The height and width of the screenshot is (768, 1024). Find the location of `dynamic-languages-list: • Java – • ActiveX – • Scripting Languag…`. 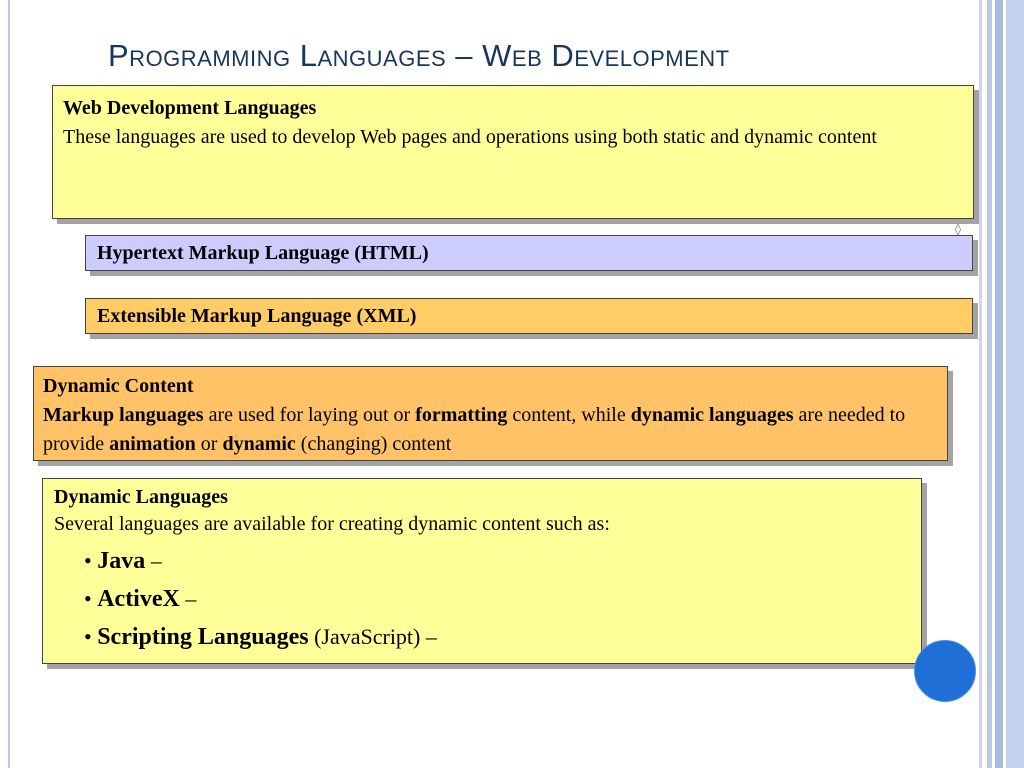

dynamic-languages-list: • Java – • ActiveX – • Scripting Languag… is located at coordinates (482, 599).